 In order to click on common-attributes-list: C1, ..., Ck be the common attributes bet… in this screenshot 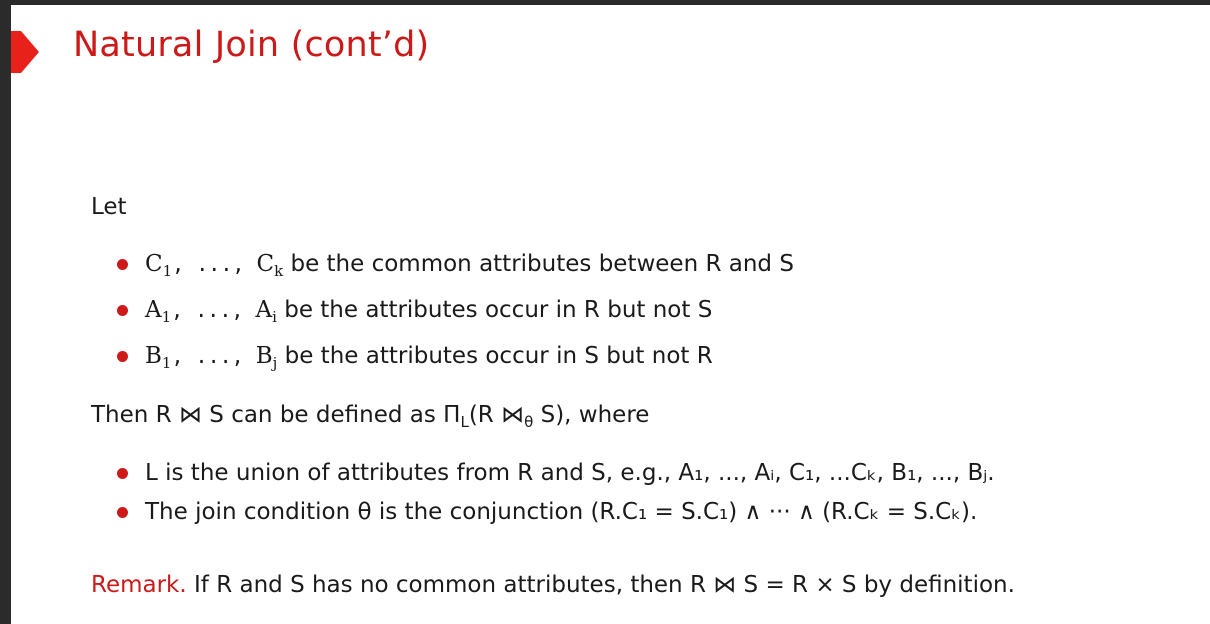, I will do `click(453, 314)`.